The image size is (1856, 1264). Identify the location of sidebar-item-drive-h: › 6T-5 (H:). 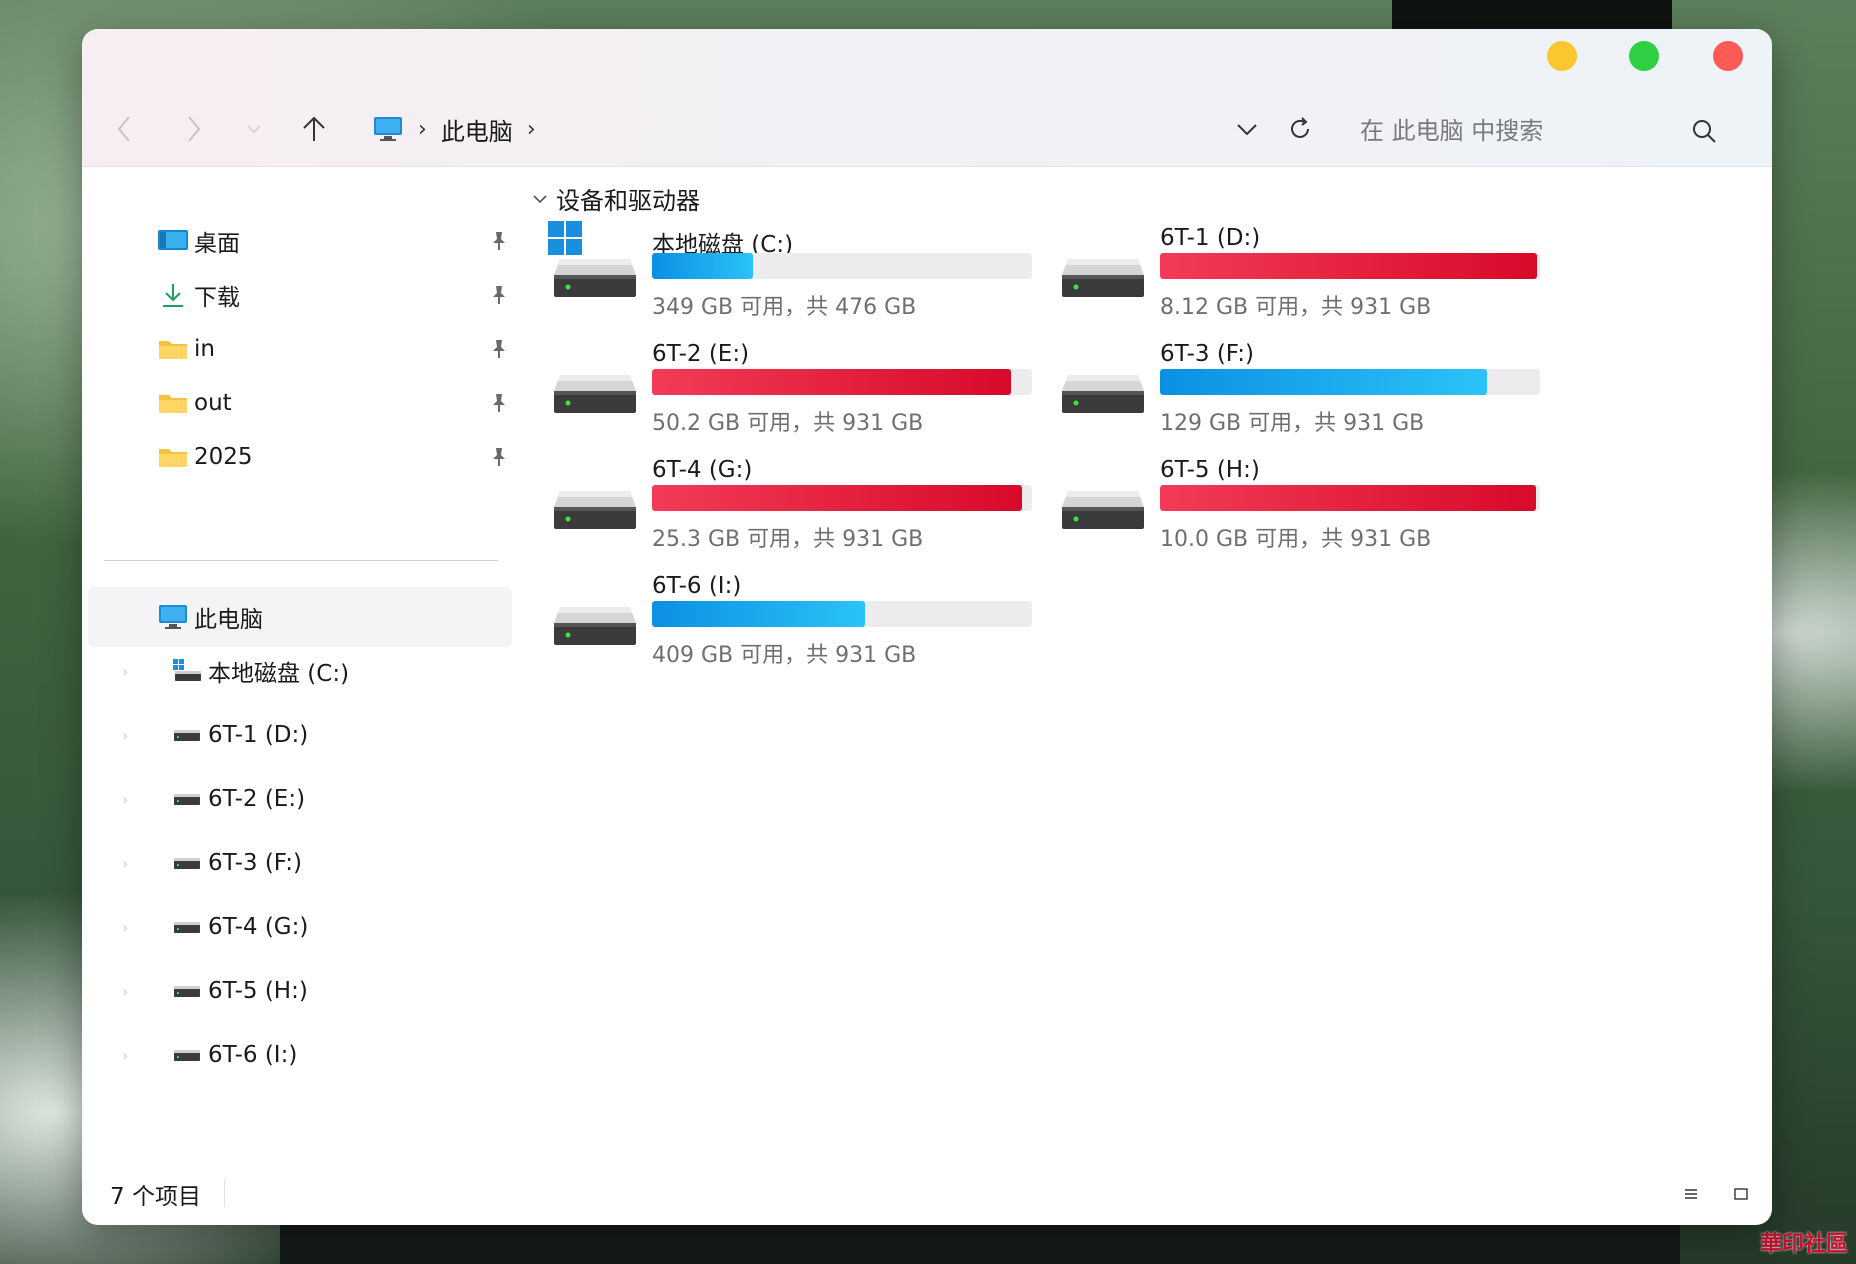
(300, 991).